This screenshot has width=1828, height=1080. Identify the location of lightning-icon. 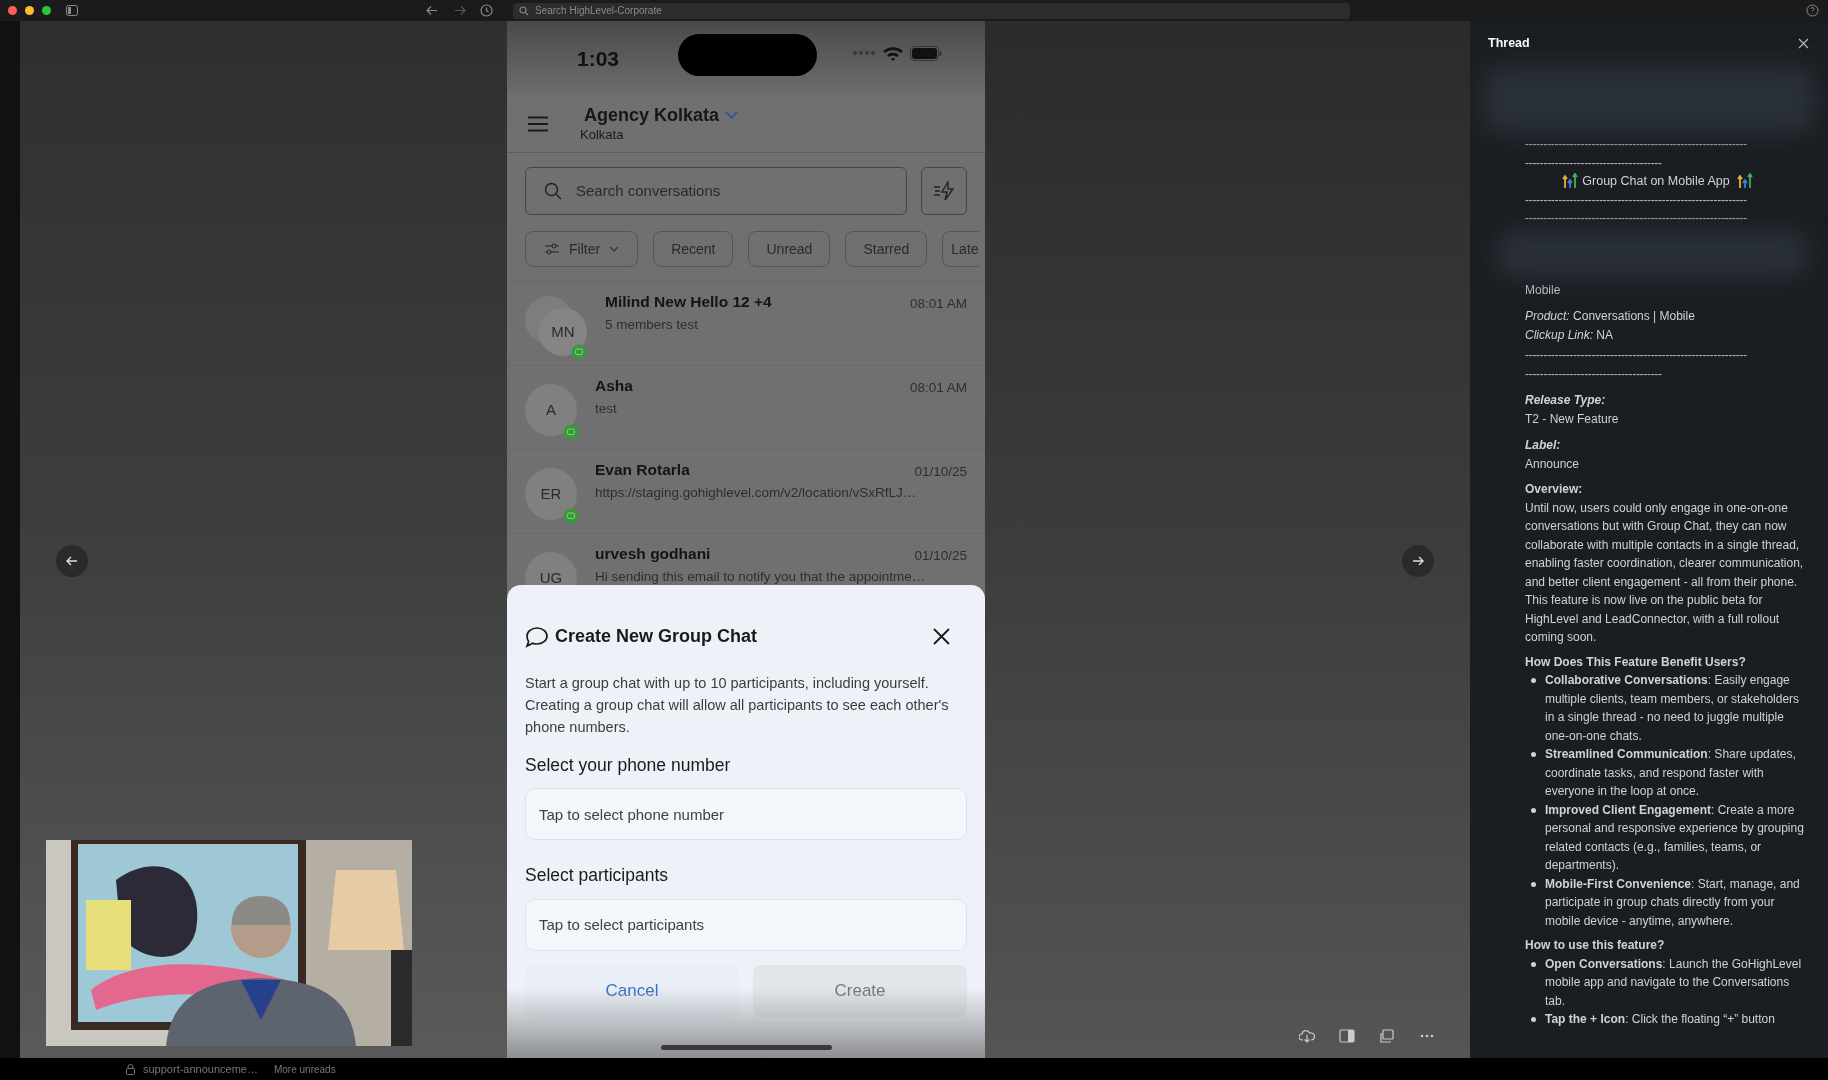
(944, 191).